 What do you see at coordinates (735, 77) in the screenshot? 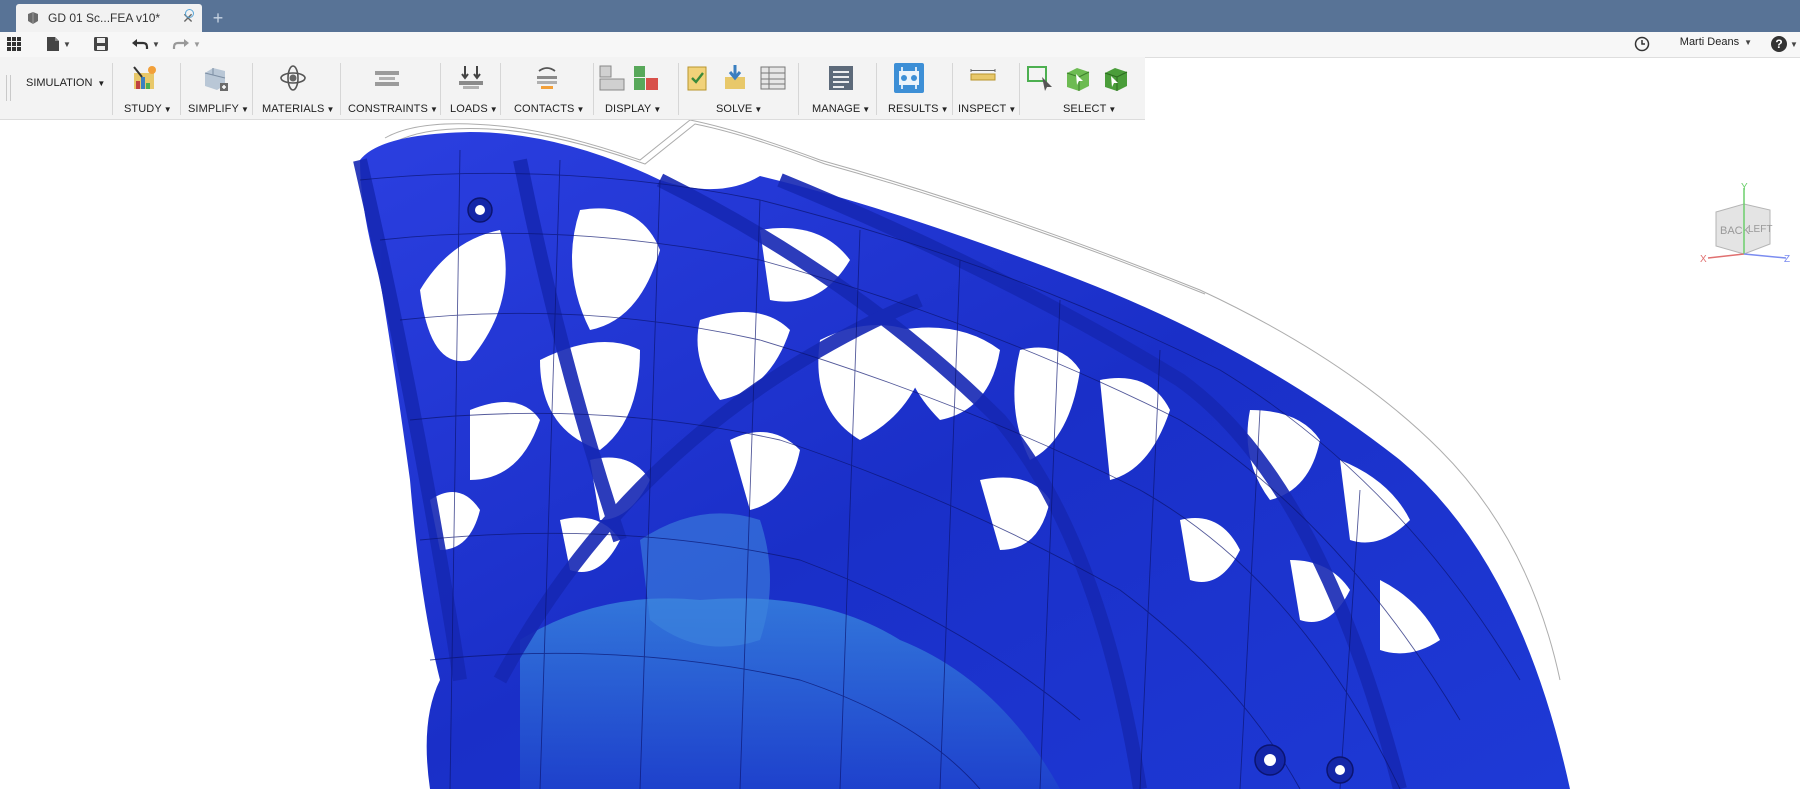
I see `solve-icon` at bounding box center [735, 77].